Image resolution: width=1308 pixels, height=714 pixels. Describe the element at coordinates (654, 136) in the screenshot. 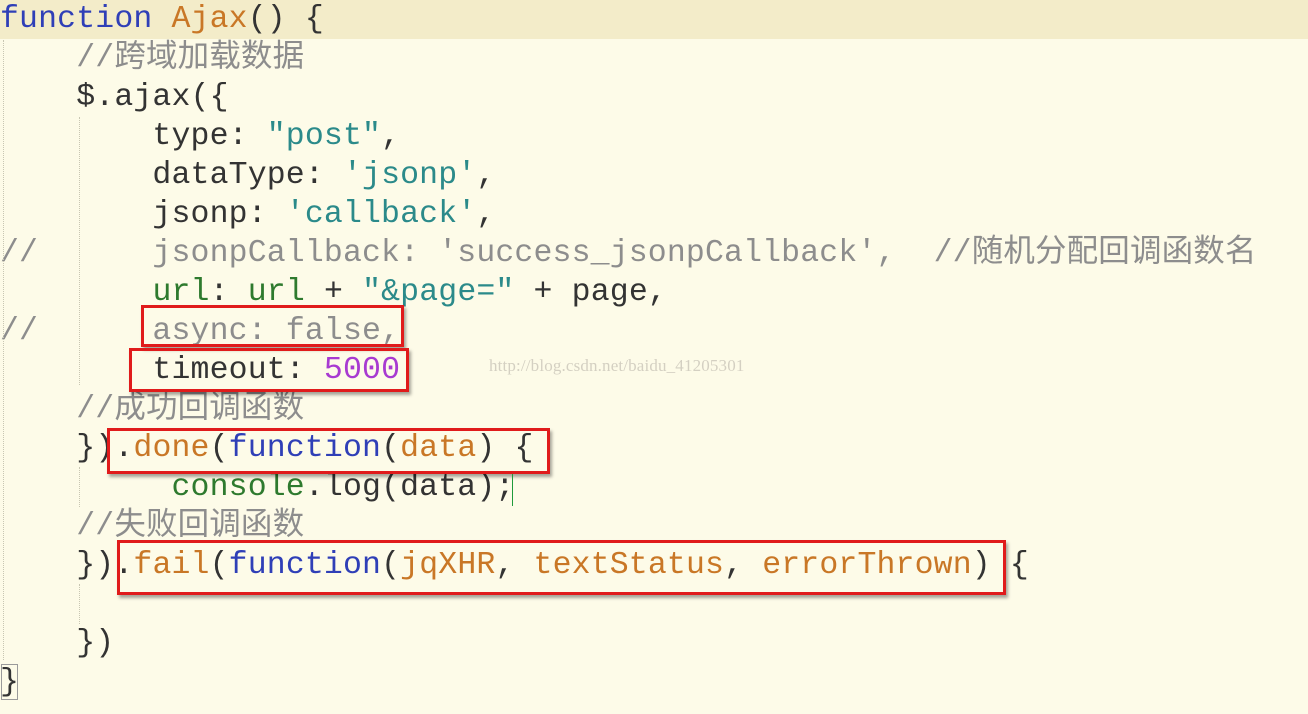

I see `code-line: type: "post",` at that location.